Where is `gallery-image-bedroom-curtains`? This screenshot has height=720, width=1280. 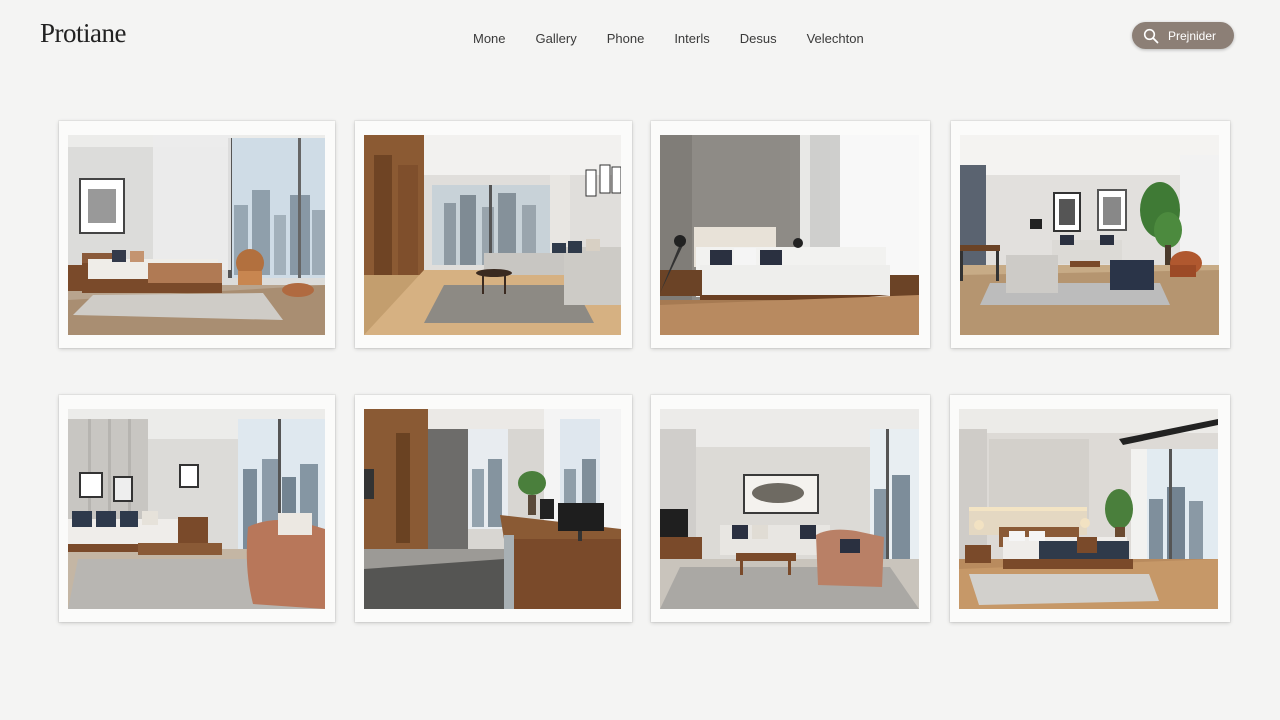
gallery-image-bedroom-curtains is located at coordinates (789, 235).